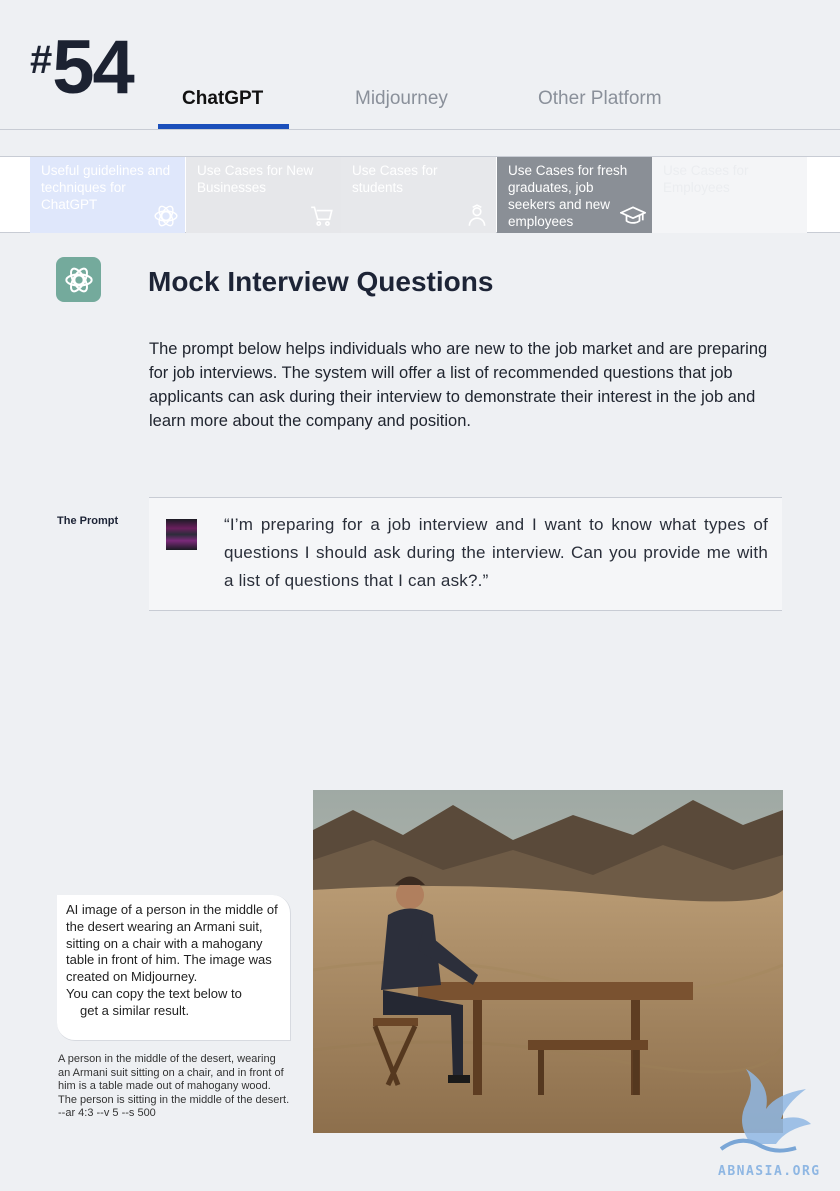  I want to click on caption-copy-note-cont: get a similar result., so click(135, 1010).